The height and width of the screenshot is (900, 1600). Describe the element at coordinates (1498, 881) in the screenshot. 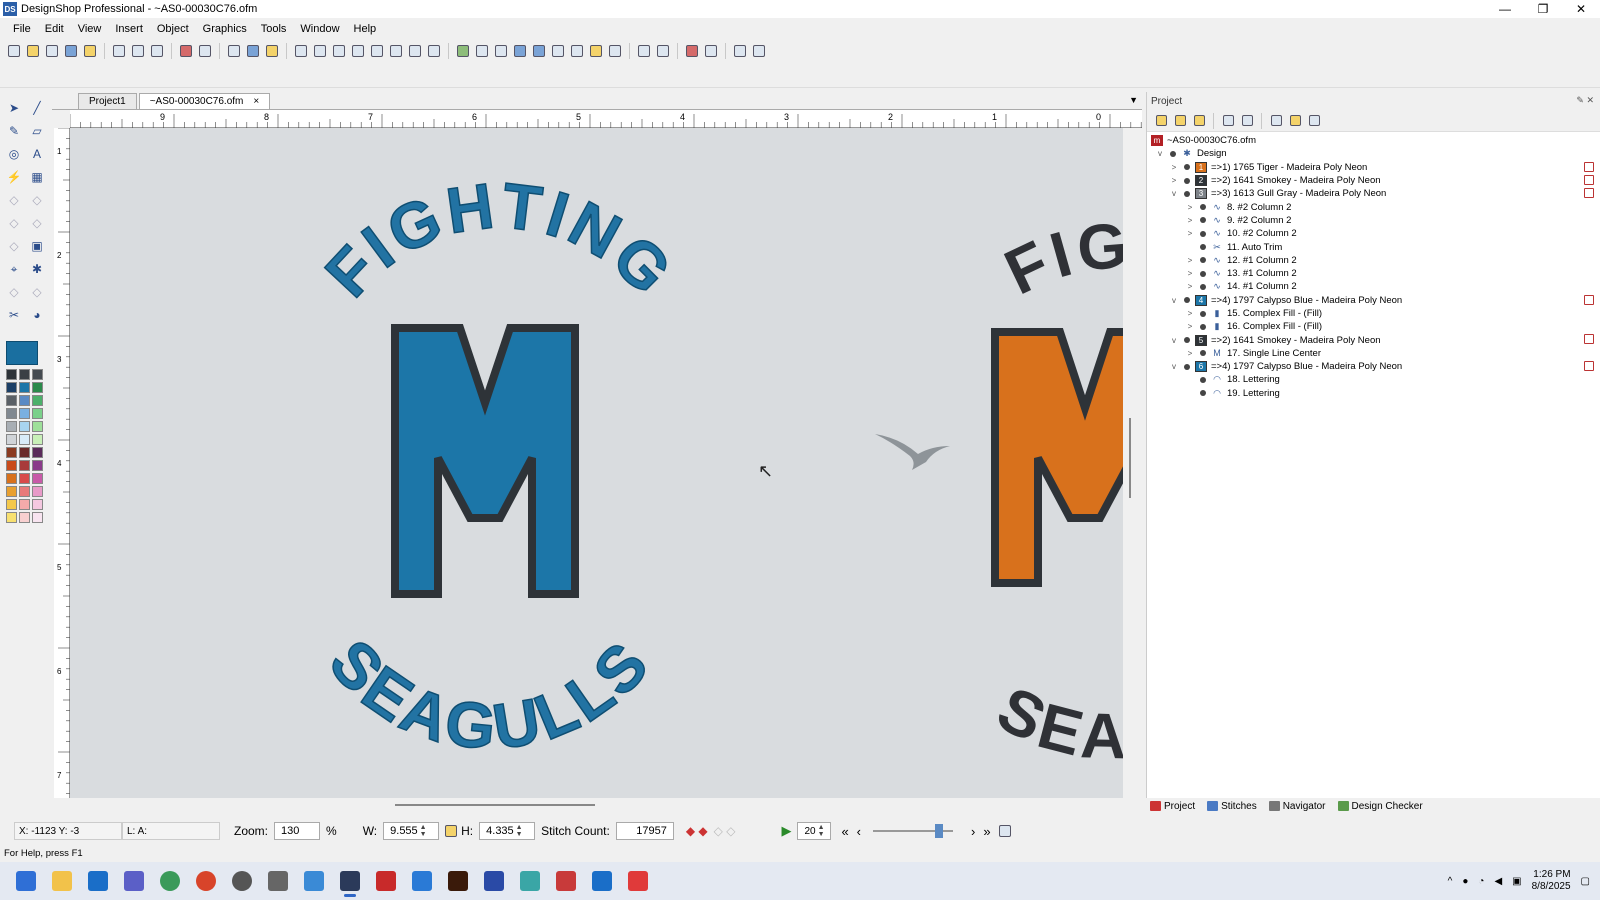

I see `volume-icon: ◀` at that location.